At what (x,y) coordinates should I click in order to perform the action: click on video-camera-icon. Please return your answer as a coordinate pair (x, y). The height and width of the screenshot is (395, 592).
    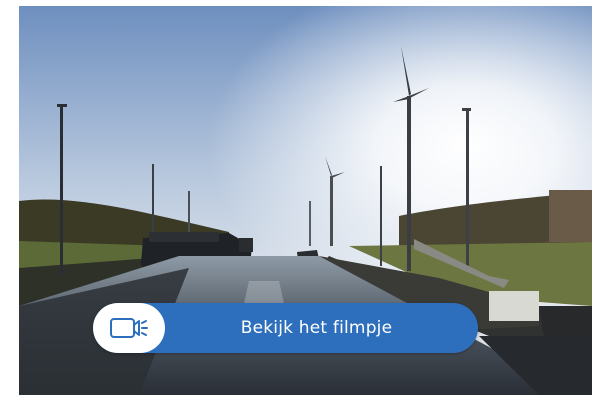
    Looking at the image, I should click on (129, 328).